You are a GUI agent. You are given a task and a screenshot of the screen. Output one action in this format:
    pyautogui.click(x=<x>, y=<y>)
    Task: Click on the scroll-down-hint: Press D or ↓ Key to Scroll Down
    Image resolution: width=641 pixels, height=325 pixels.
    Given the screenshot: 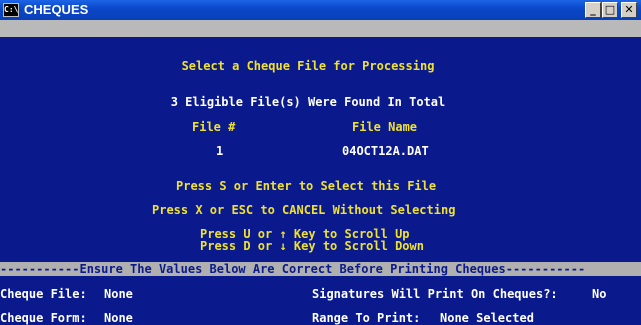 What is the action you would take?
    pyautogui.click(x=312, y=246)
    